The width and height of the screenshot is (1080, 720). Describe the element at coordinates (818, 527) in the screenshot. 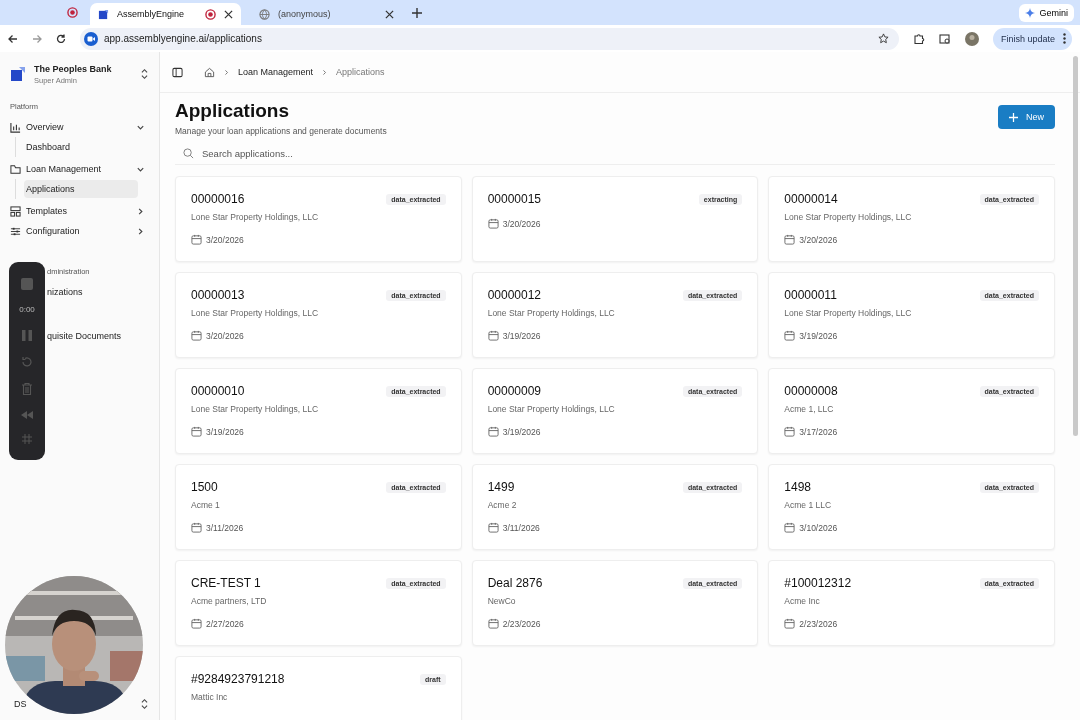

I see `date-text: 3/10/2026` at that location.